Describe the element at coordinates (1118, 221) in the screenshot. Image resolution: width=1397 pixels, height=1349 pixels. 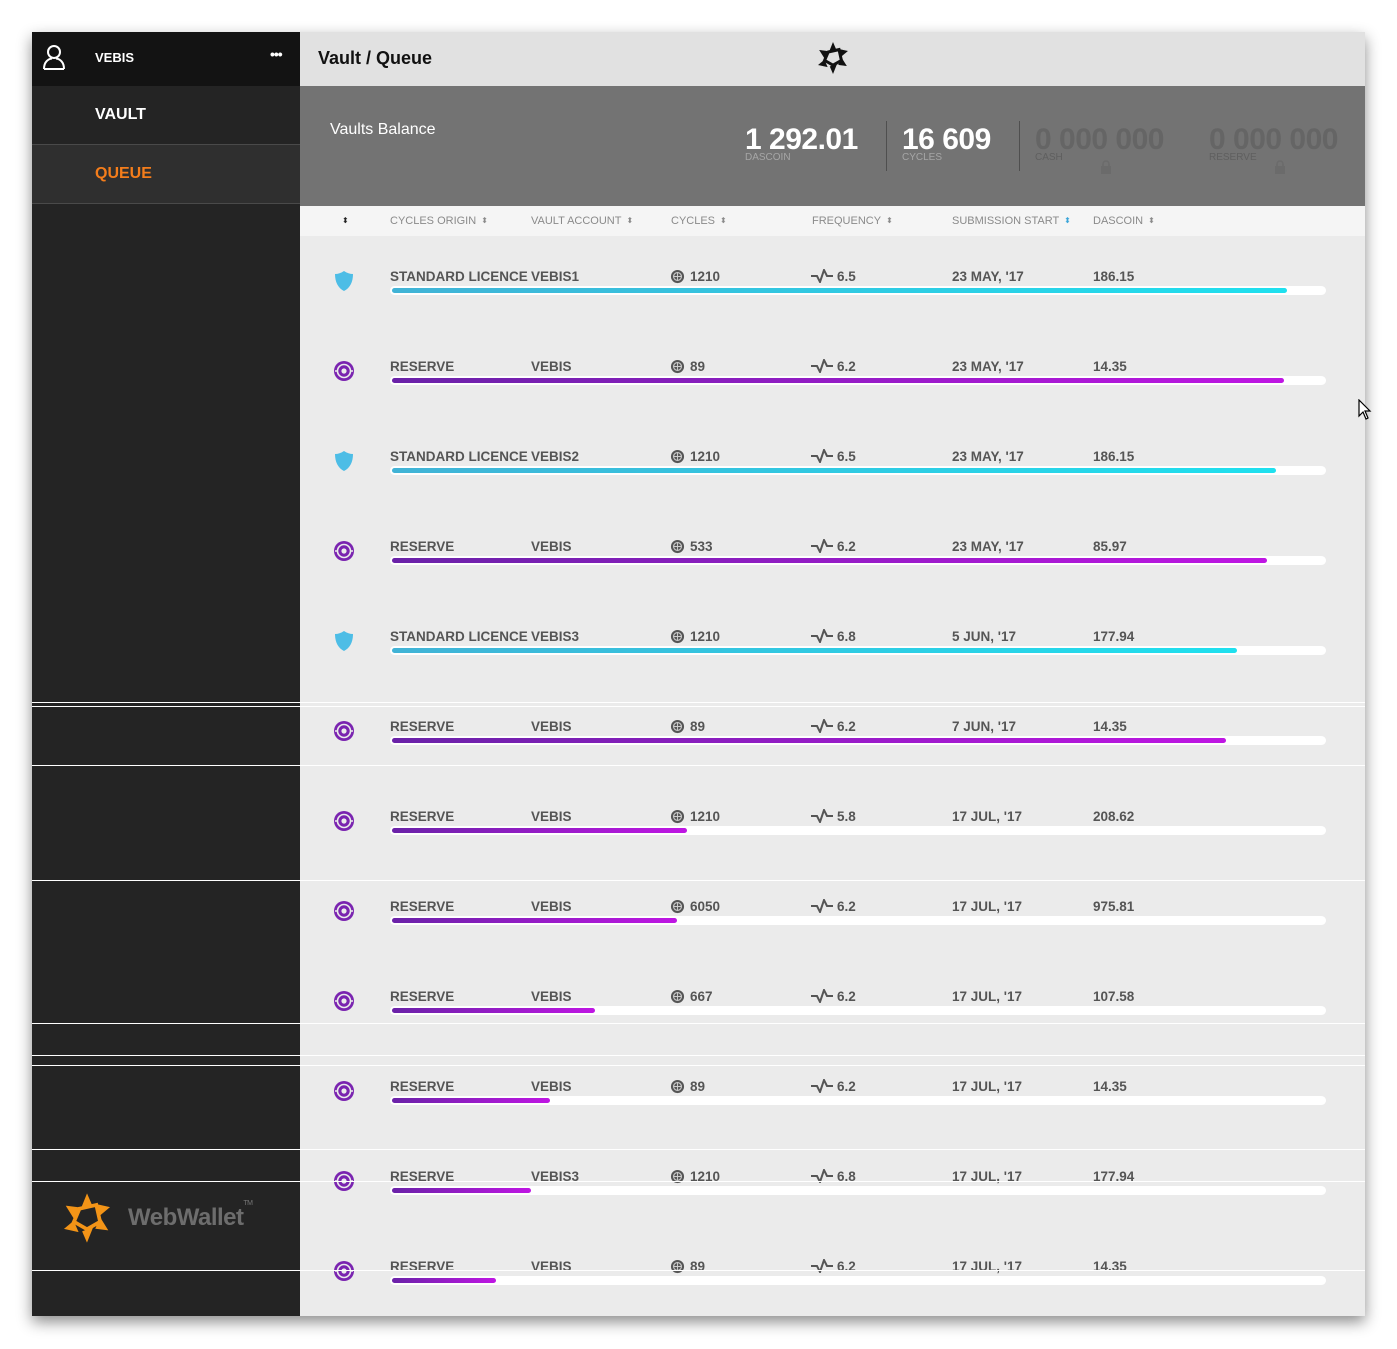
I see `column-label: DASCOIN` at that location.